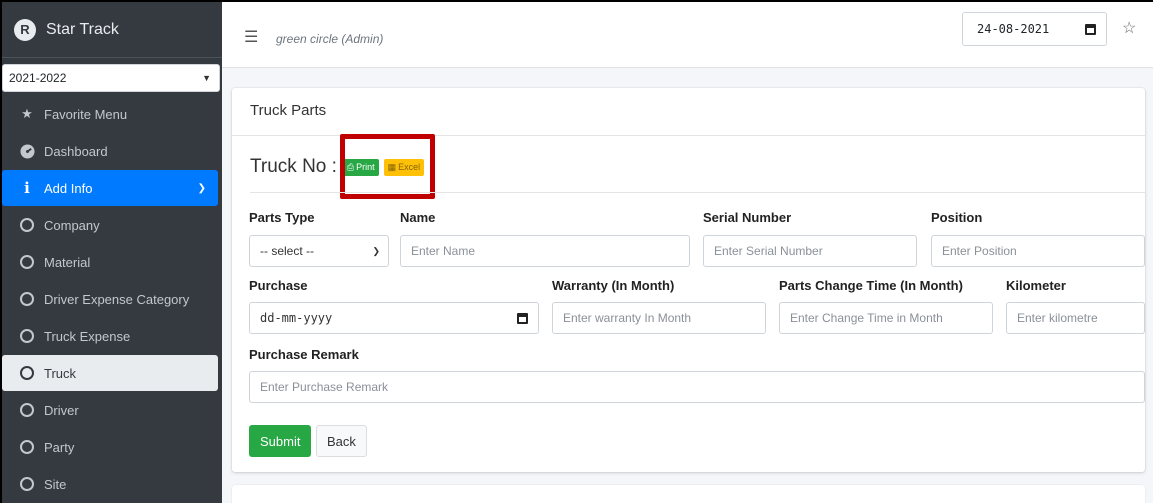  I want to click on brand: R Star Track, so click(112, 30).